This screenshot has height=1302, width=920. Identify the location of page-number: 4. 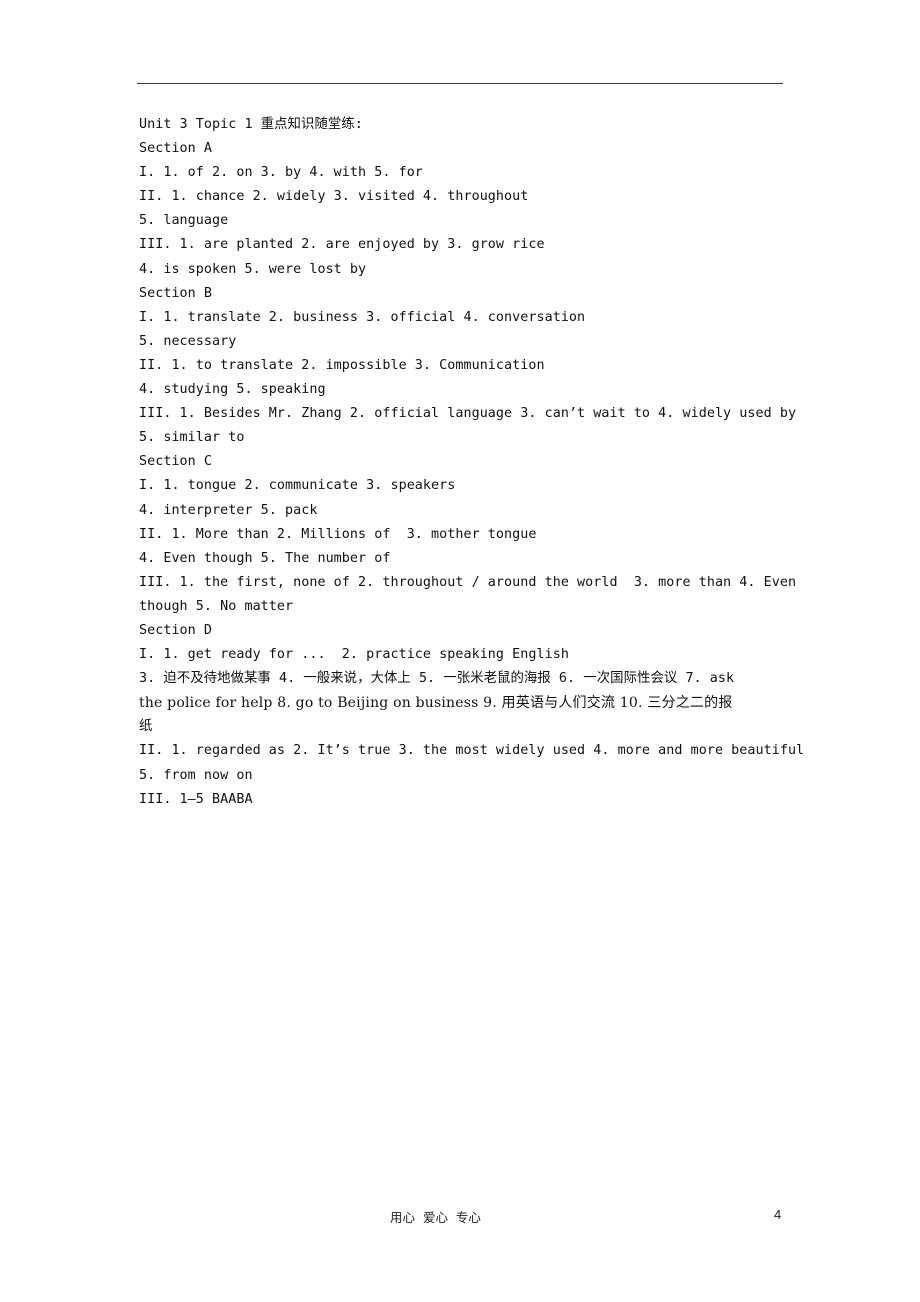
(778, 1214).